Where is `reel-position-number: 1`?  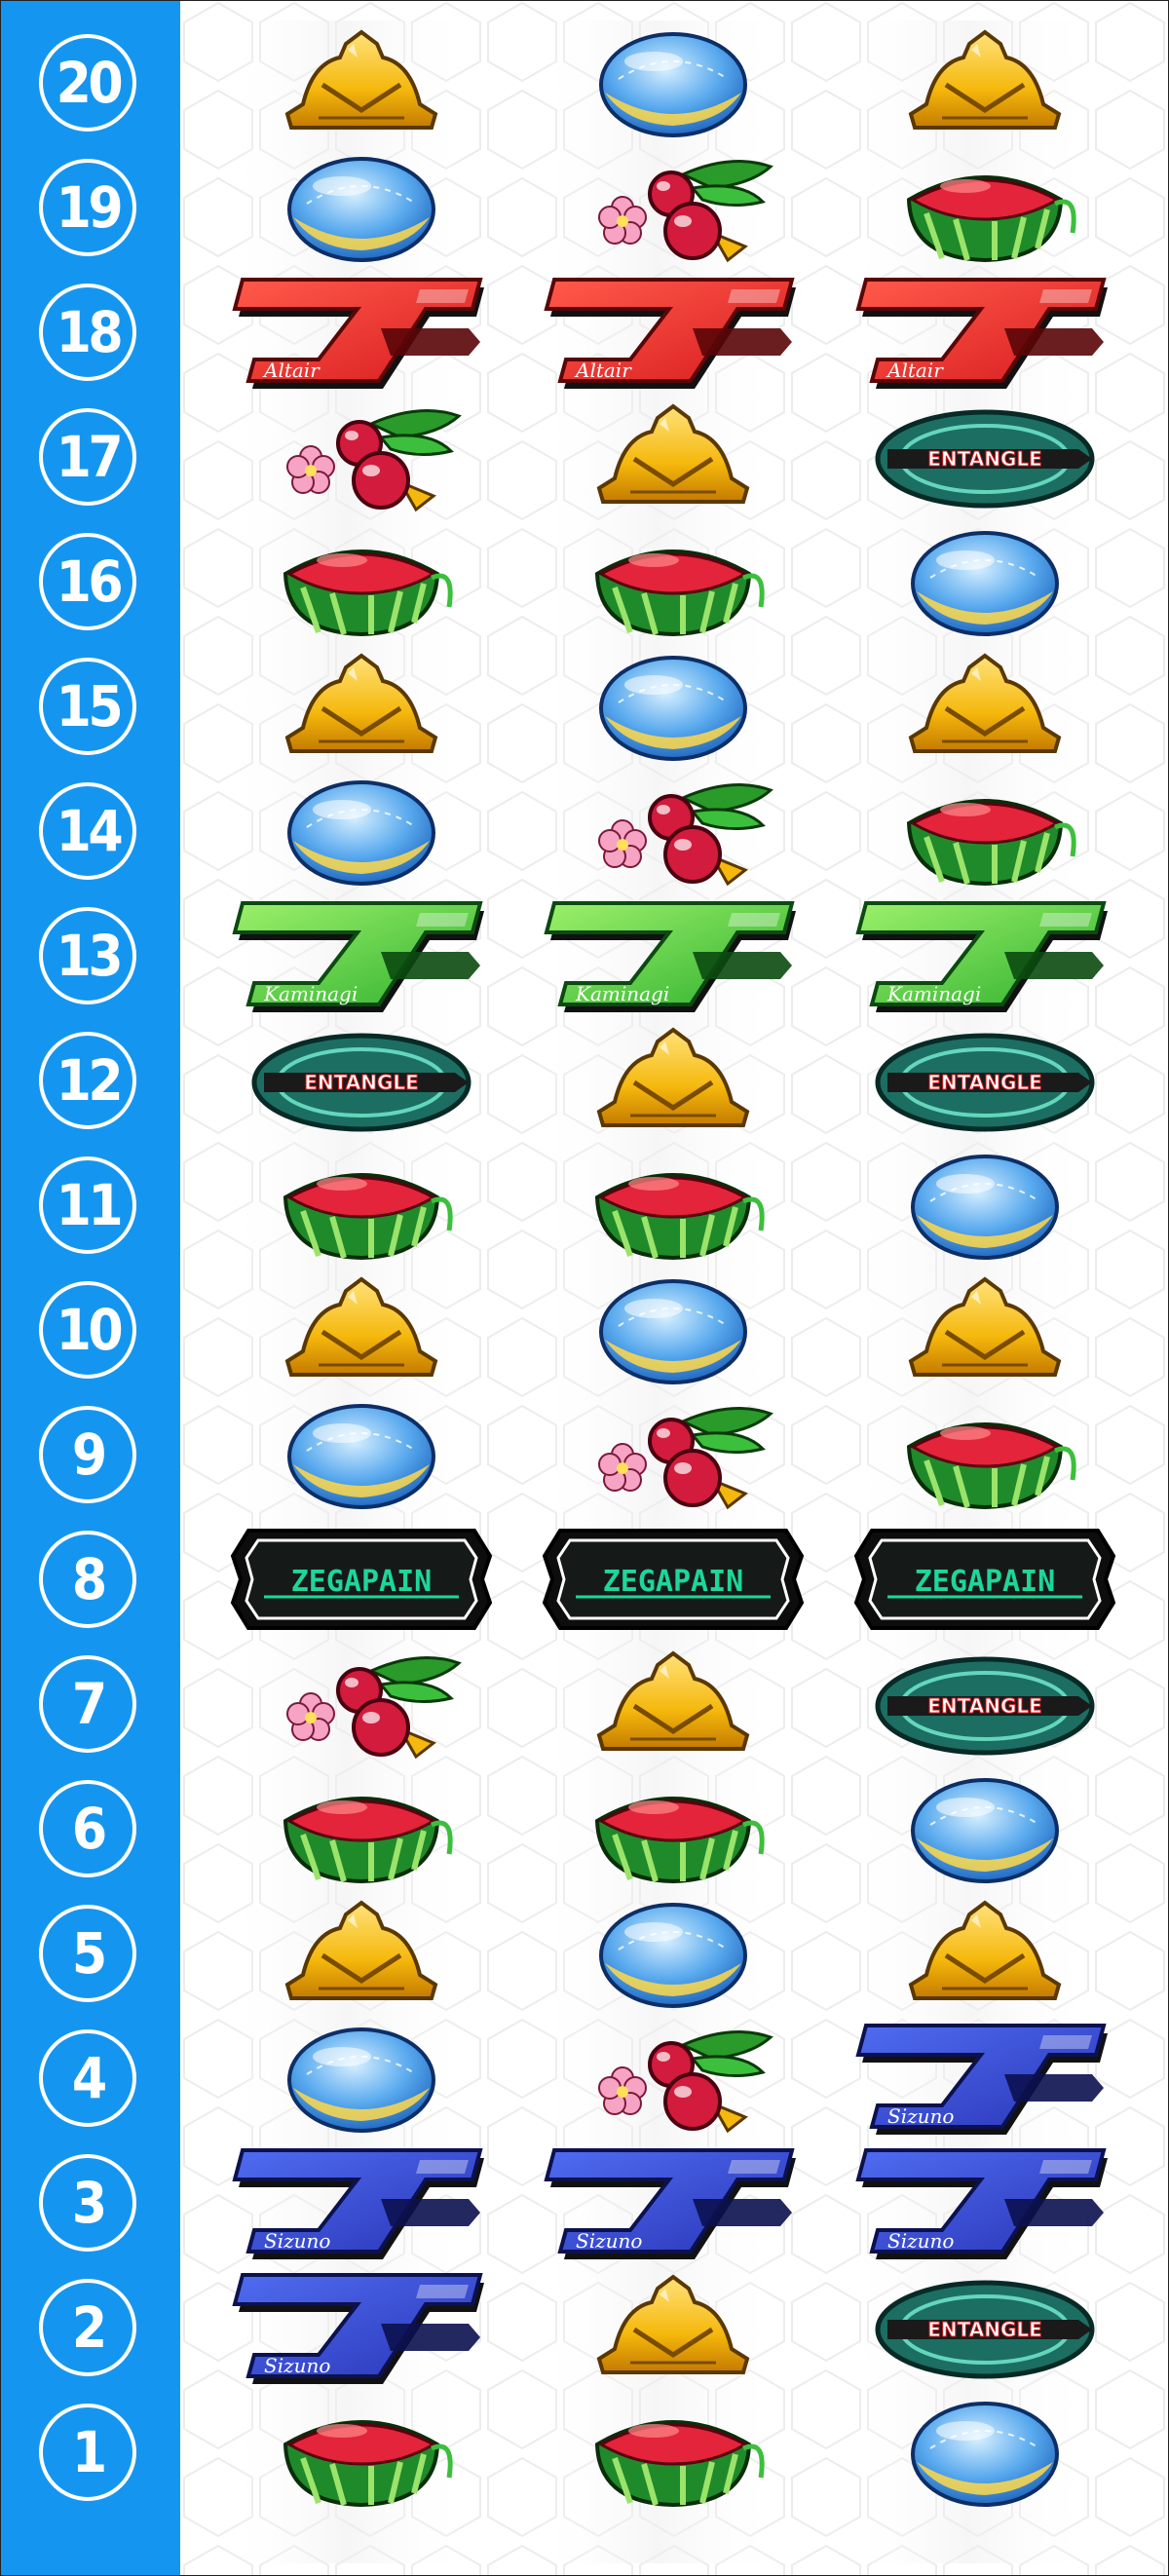 reel-position-number: 1 is located at coordinates (87, 2452).